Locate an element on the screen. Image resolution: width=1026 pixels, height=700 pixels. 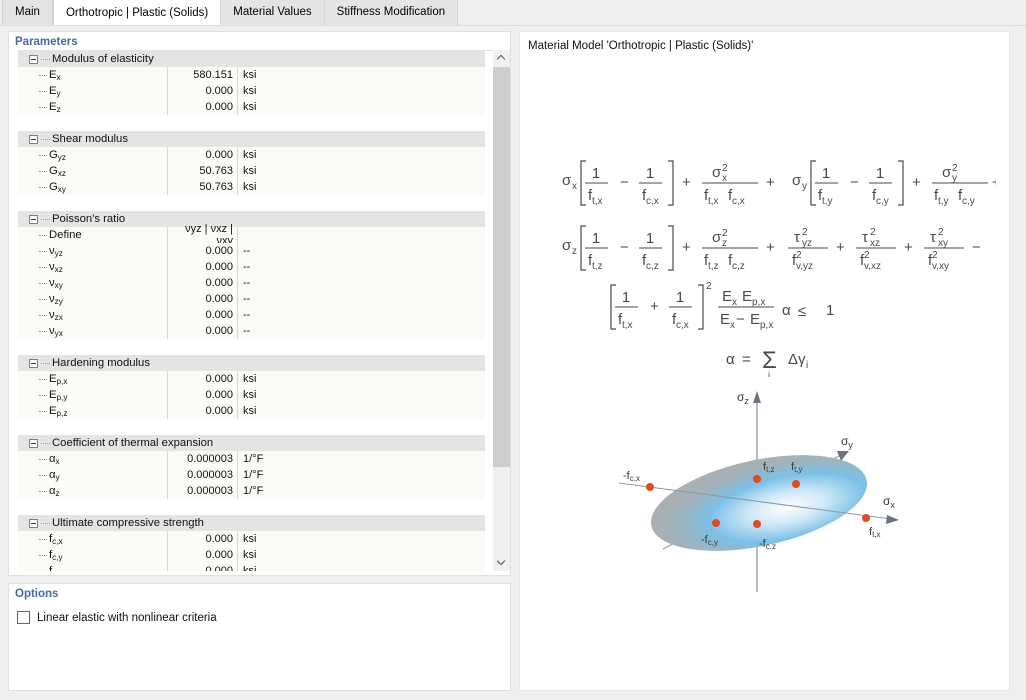
tree-section-shear-modulus: Shear modulus is located at coordinates (251, 139).